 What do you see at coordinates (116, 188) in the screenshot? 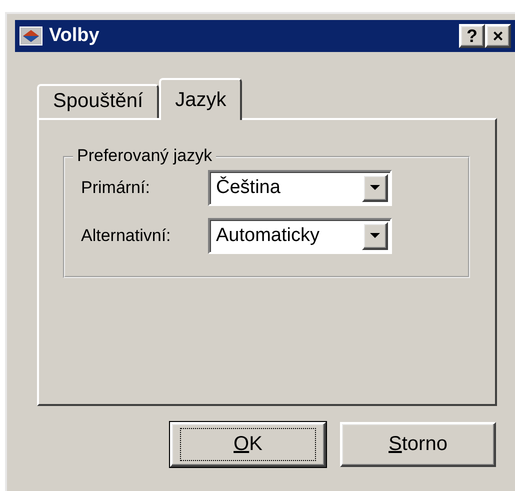
I see `field-label: Primární:` at bounding box center [116, 188].